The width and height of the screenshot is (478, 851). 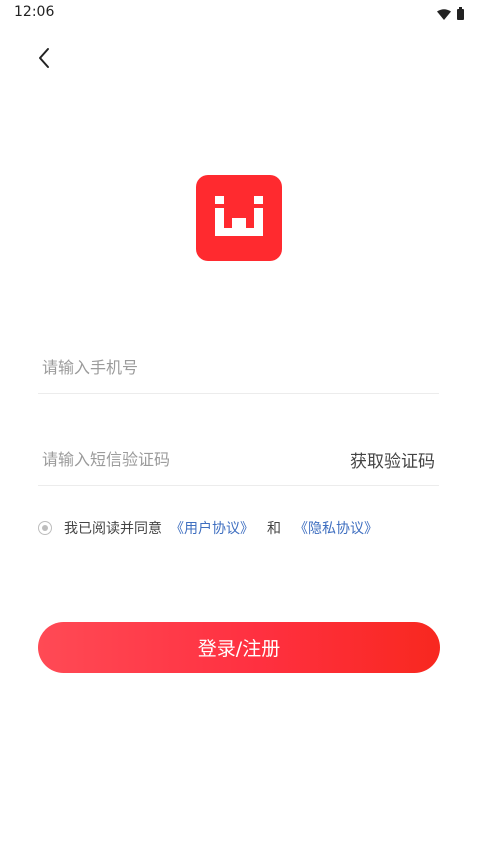 I want to click on agreement-row: 我已阅读并同意 《用户协议》 和 《隐私协议》, so click(x=208, y=528).